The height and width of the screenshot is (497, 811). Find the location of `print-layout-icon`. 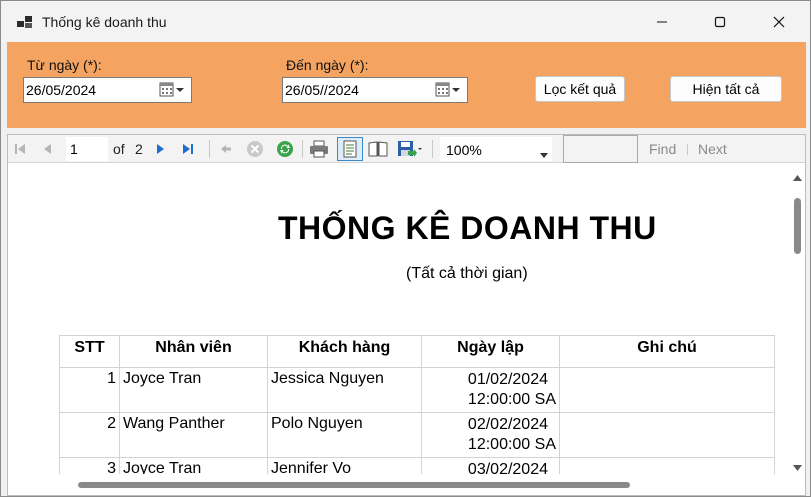

print-layout-icon is located at coordinates (350, 149).